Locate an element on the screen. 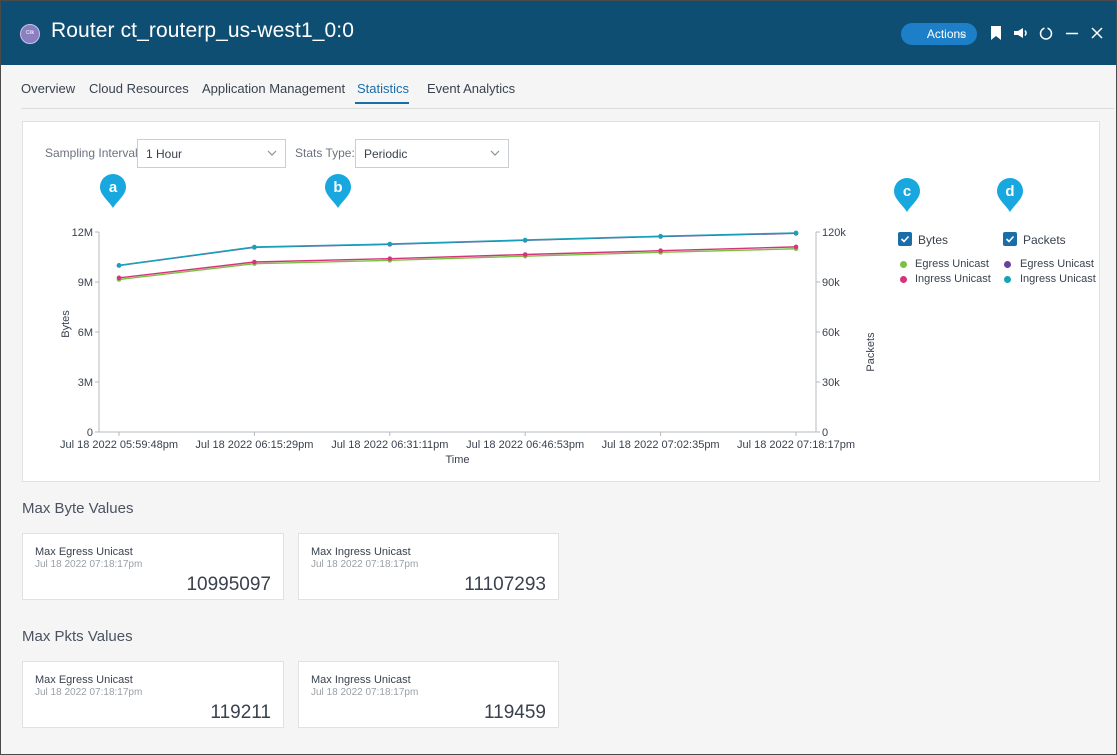 The width and height of the screenshot is (1117, 755). x-tick-label: Jul 18 2022 06:31:11pm is located at coordinates (389, 445).